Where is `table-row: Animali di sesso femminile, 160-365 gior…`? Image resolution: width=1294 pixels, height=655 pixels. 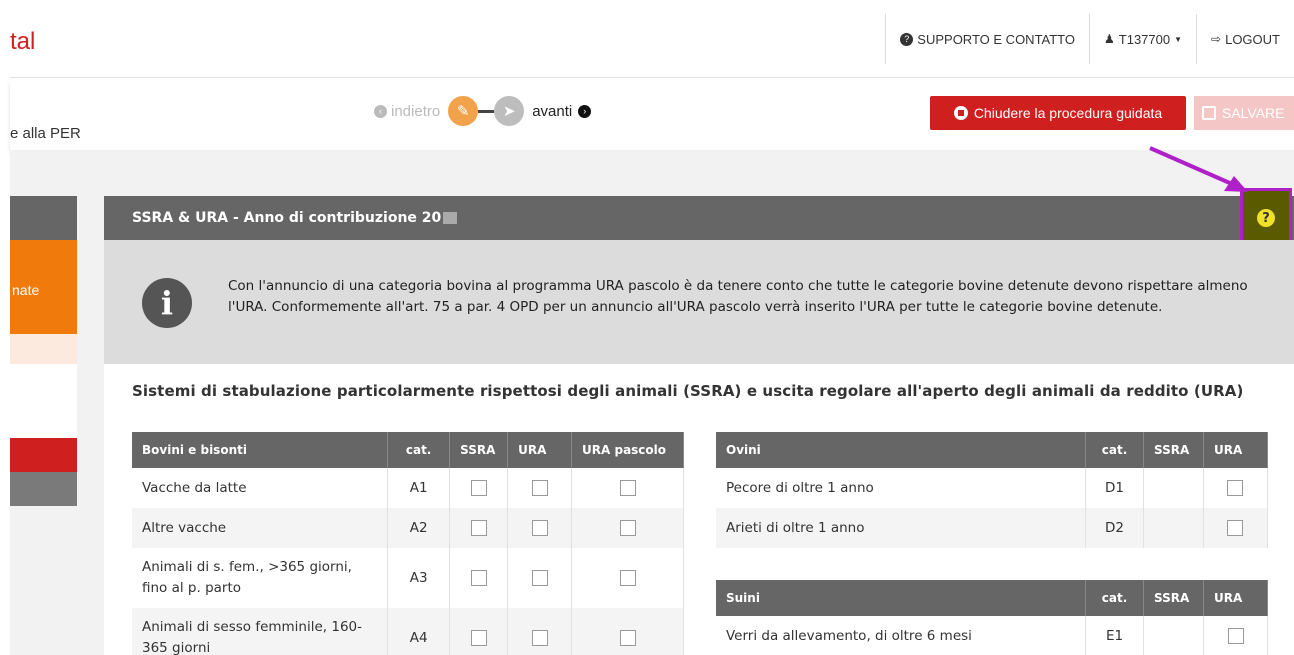 table-row: Animali di sesso femminile, 160-365 gior… is located at coordinates (408, 631).